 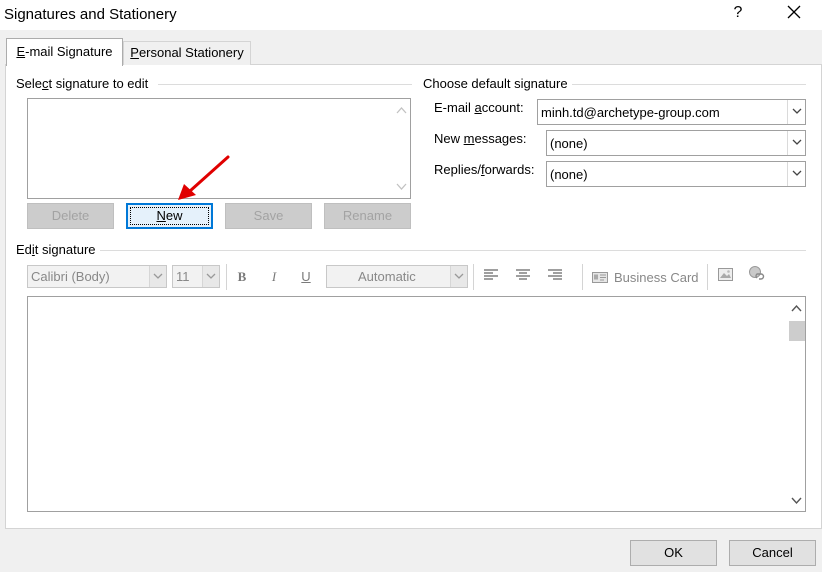 What do you see at coordinates (479, 107) in the screenshot?
I see `email-account-label: E-mail account:` at bounding box center [479, 107].